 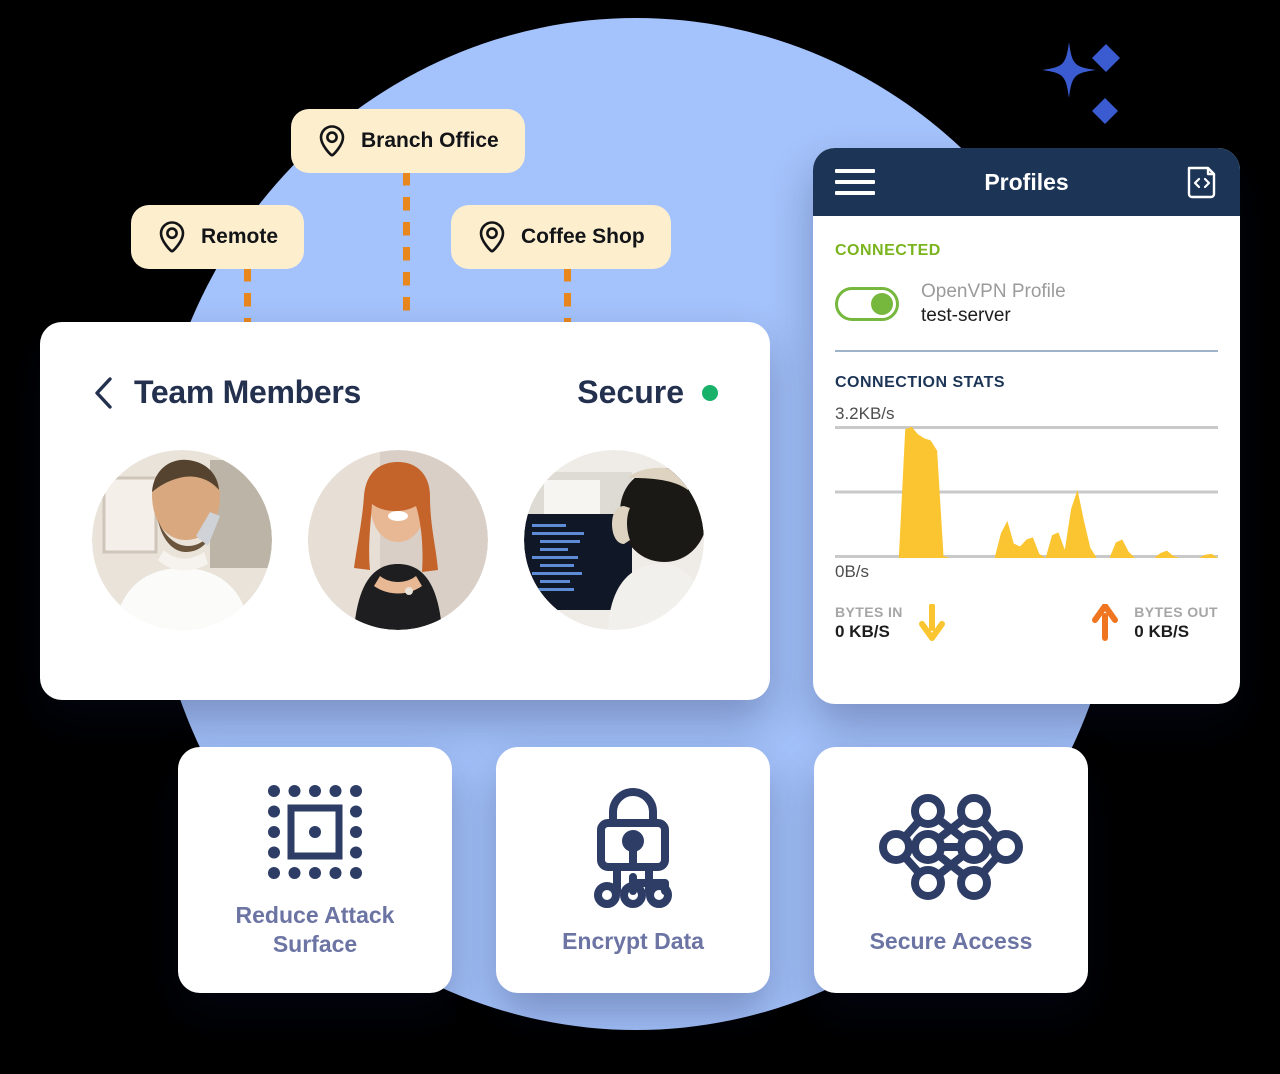 What do you see at coordinates (966, 315) in the screenshot?
I see `profile-name: test-server` at bounding box center [966, 315].